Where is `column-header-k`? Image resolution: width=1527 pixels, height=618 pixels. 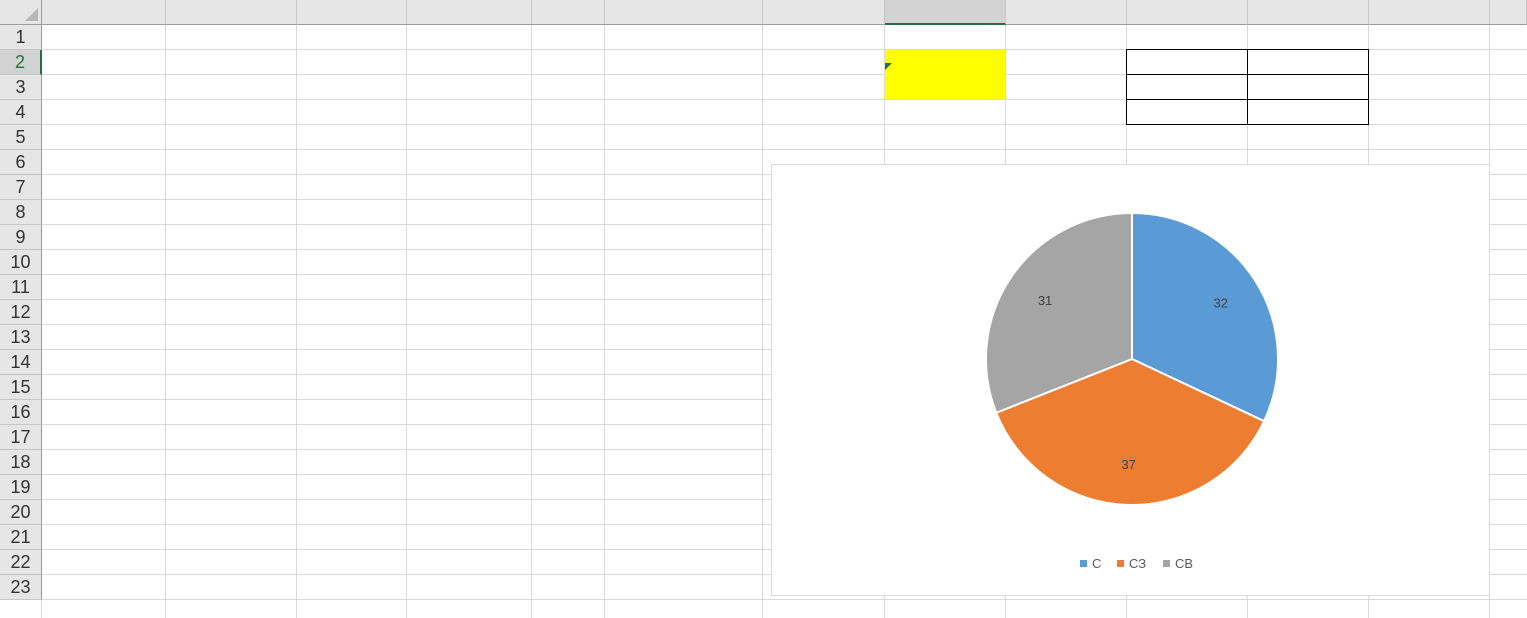 column-header-k is located at coordinates (1308, 12).